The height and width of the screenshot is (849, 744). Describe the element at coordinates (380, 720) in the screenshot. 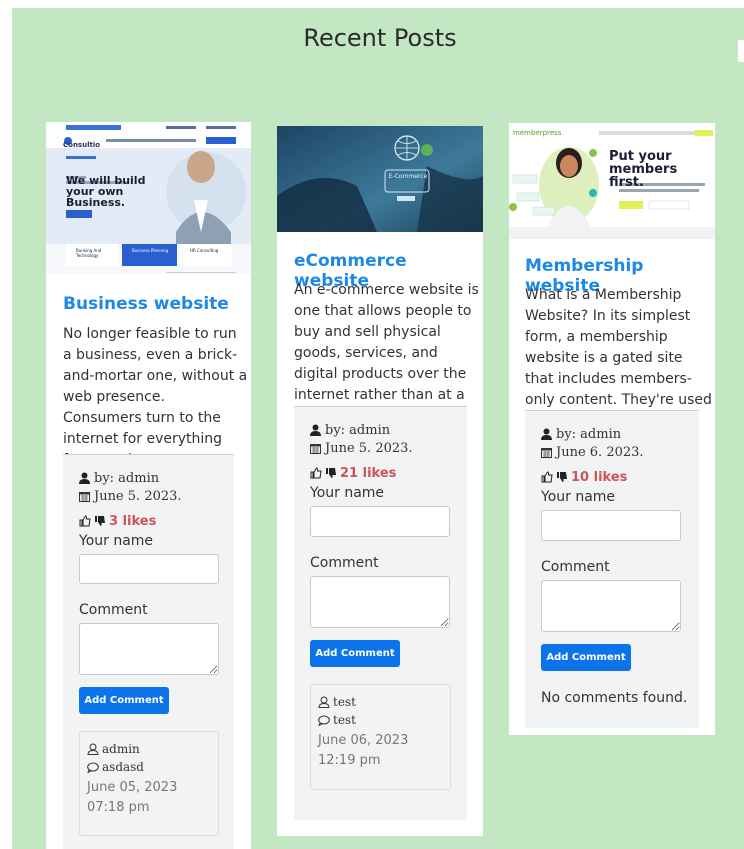

I see `comment-text-row: test` at that location.